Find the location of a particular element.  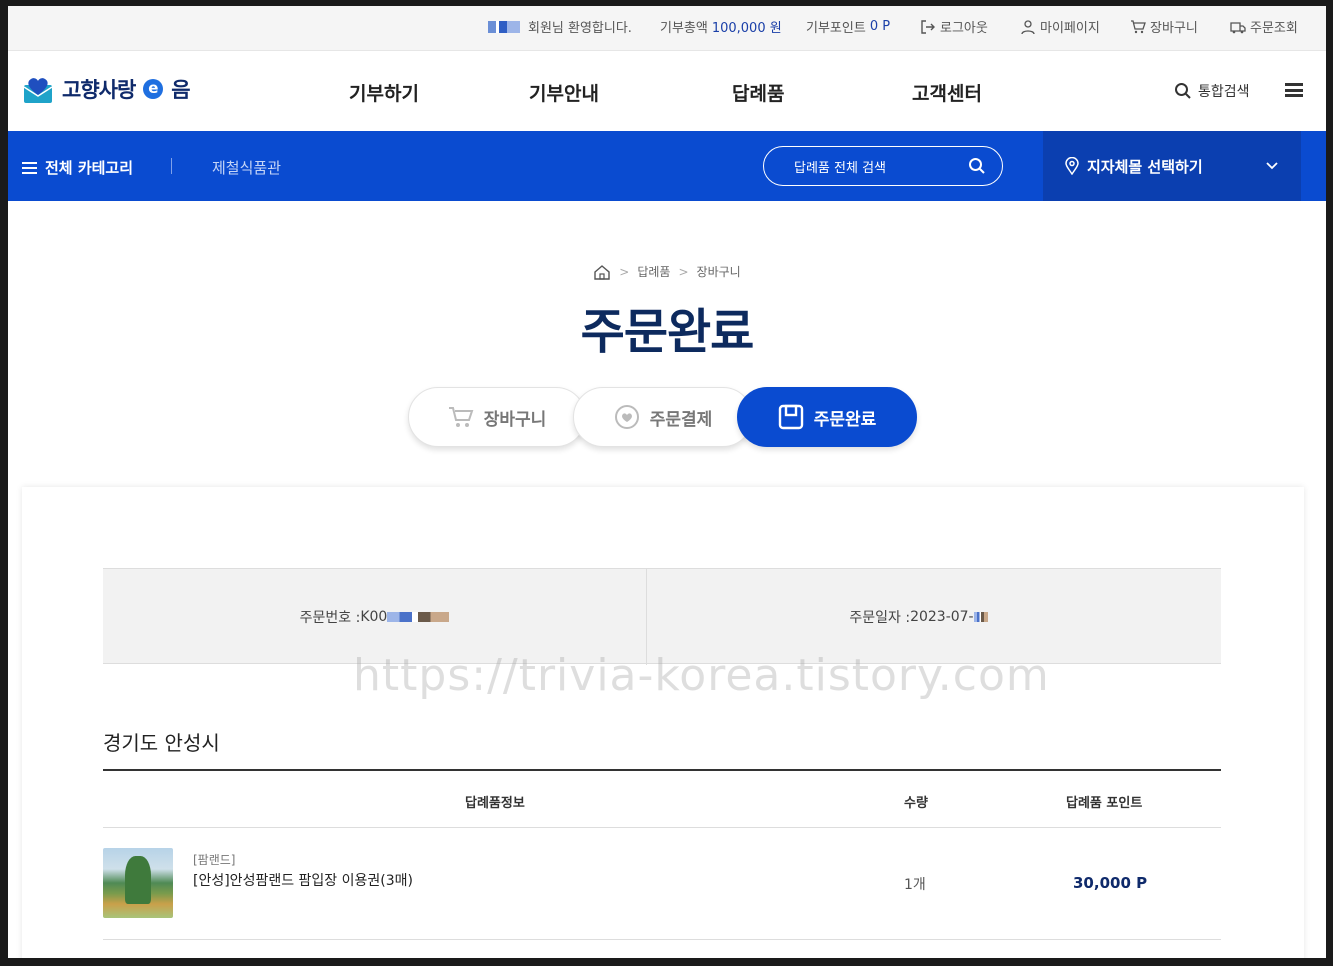

location-pin-icon is located at coordinates (1072, 166).